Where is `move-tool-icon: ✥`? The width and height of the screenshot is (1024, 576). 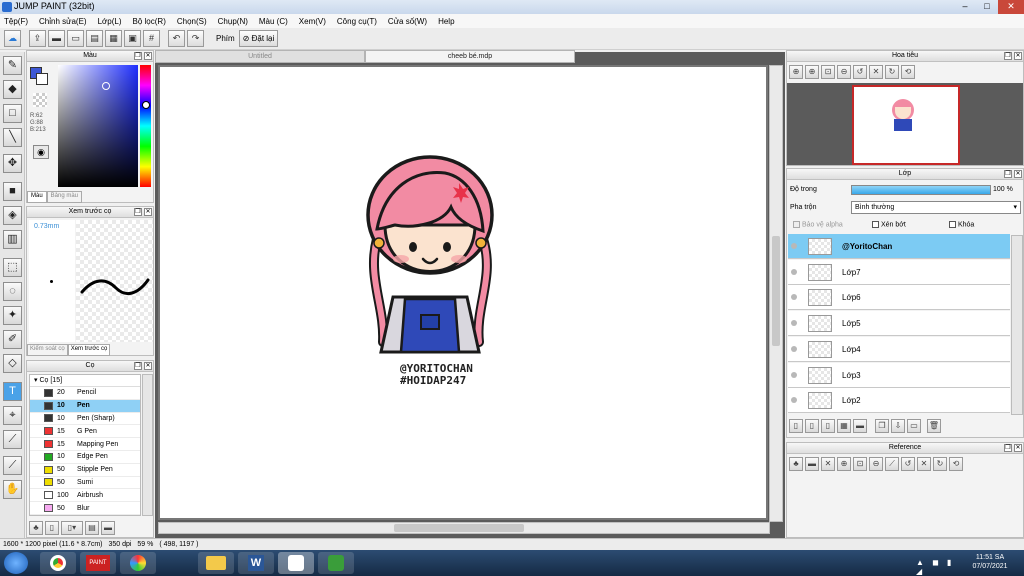 move-tool-icon: ✥ is located at coordinates (12, 163).